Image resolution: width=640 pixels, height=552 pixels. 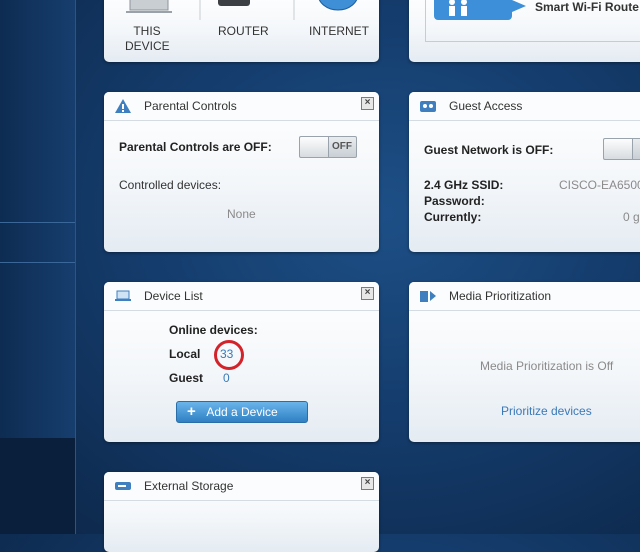 I want to click on guest-network-status-label: Guest Network is OFF:, so click(x=489, y=150).